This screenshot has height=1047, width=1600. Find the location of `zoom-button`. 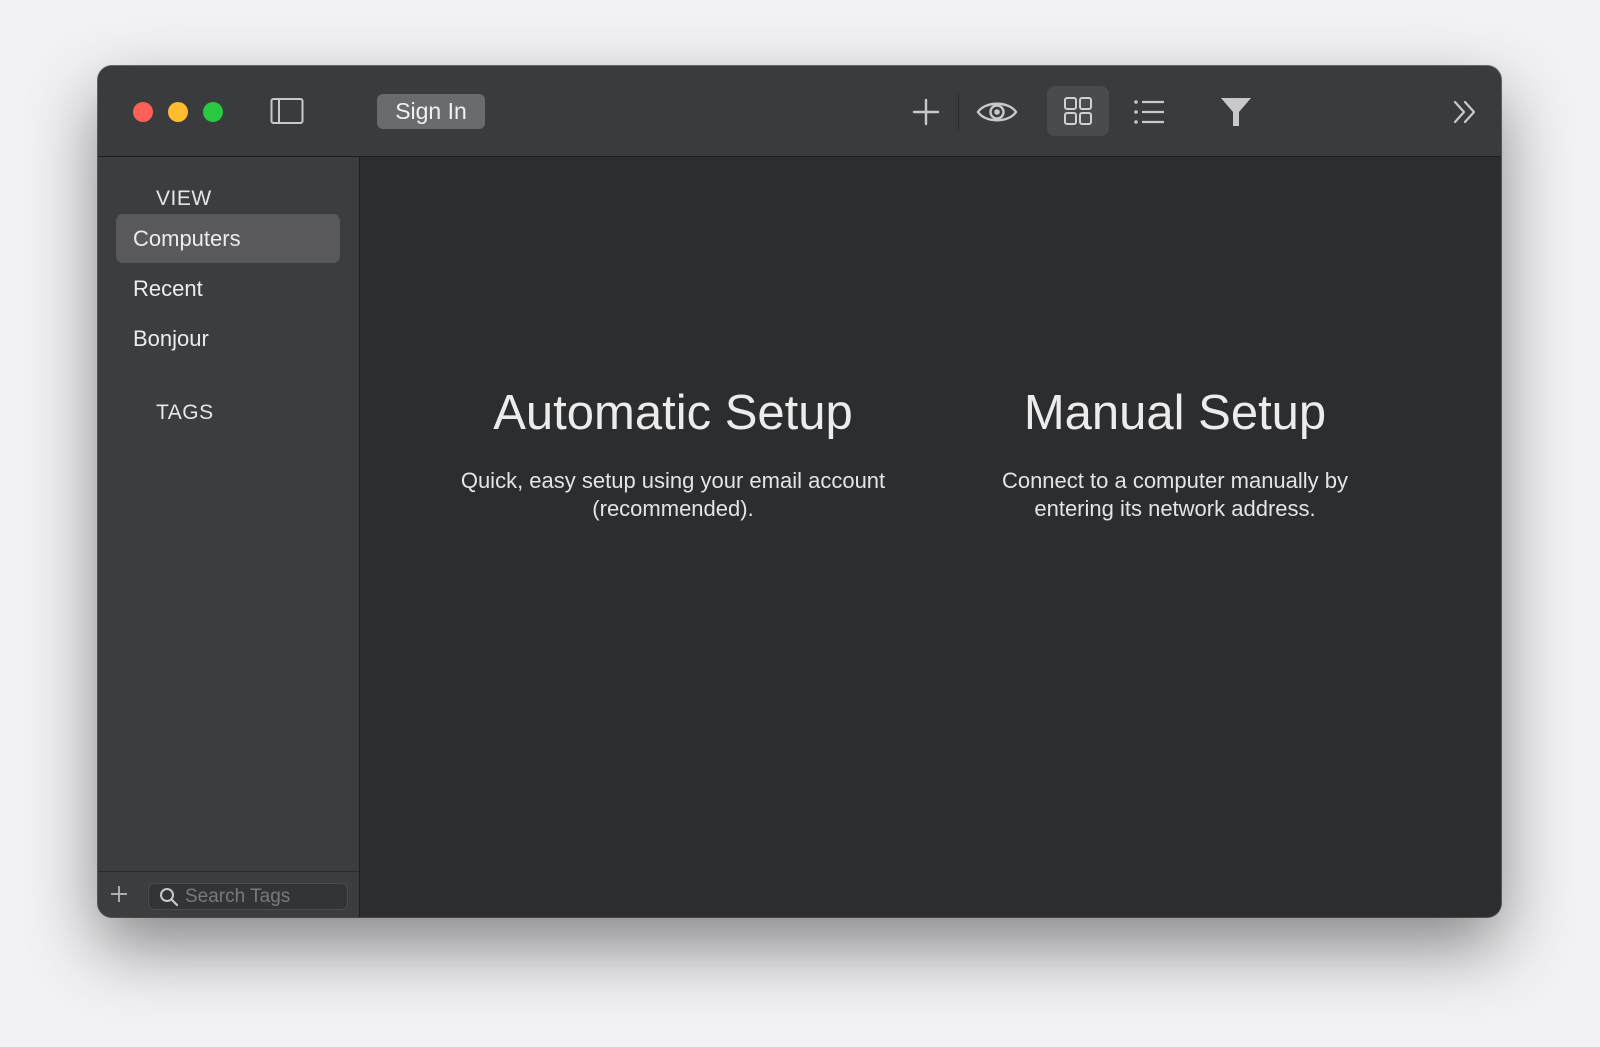

zoom-button is located at coordinates (213, 112).